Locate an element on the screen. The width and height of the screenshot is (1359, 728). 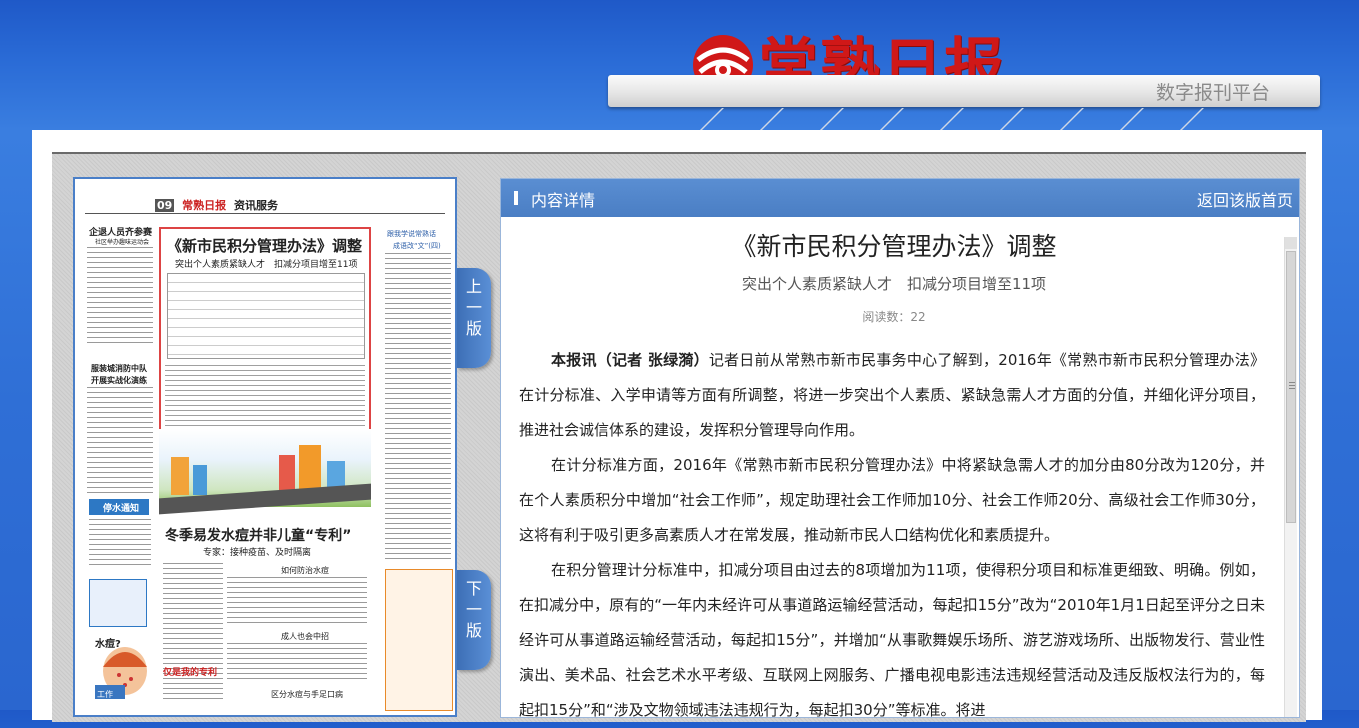
prev-page-label-3: 版 is located at coordinates (473, 328).